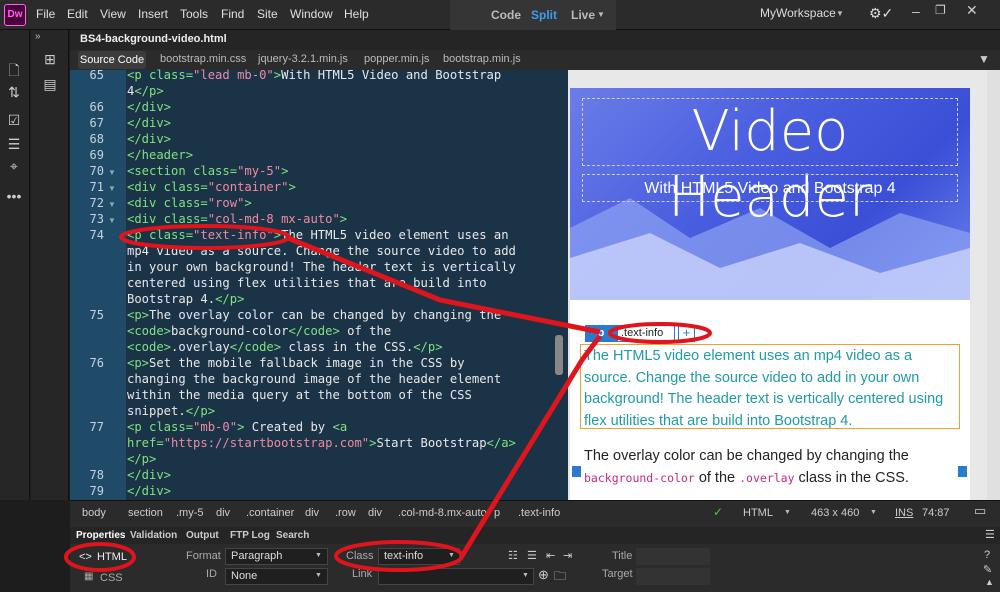 The height and width of the screenshot is (592, 1000). What do you see at coordinates (660, 333) in the screenshot?
I see `annotation-ellipse-badge` at bounding box center [660, 333].